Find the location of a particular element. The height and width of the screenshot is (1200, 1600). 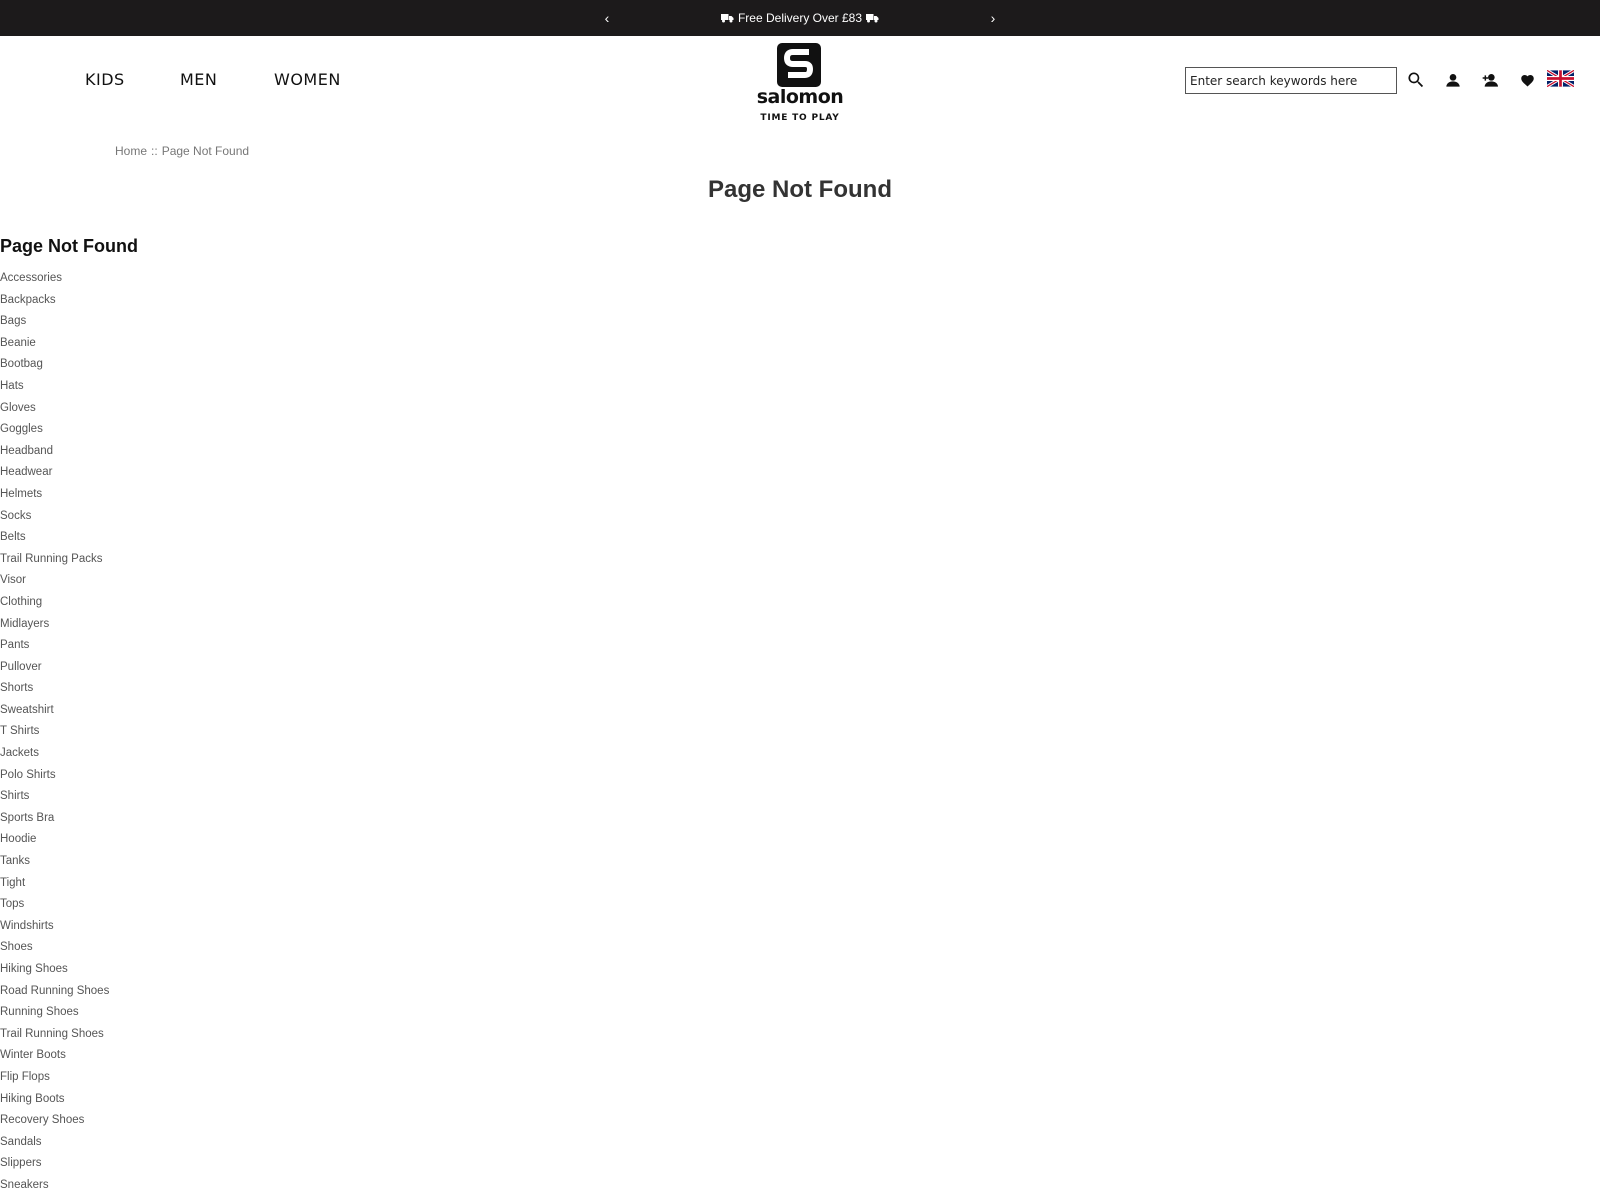

list-item: Running Shoes is located at coordinates (54, 1013).